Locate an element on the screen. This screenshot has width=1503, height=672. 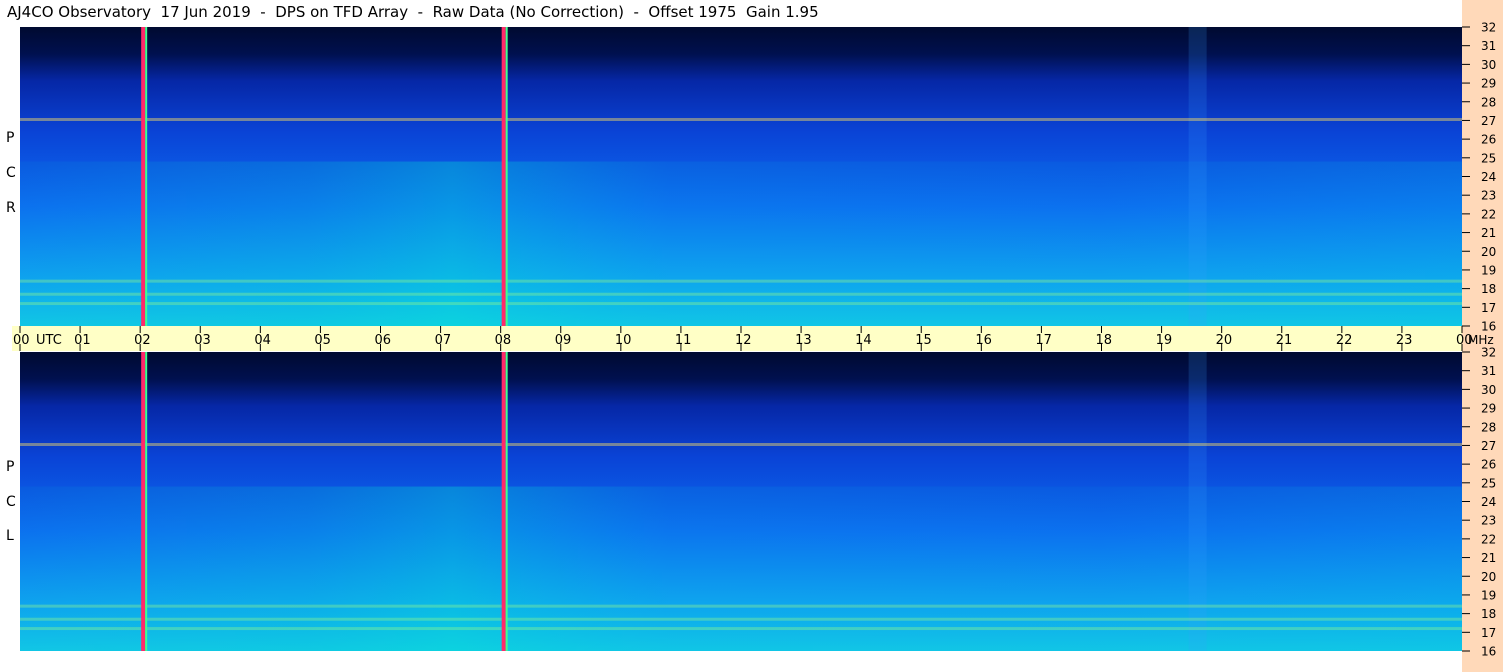
x-tick-label: 16 is located at coordinates (983, 340).